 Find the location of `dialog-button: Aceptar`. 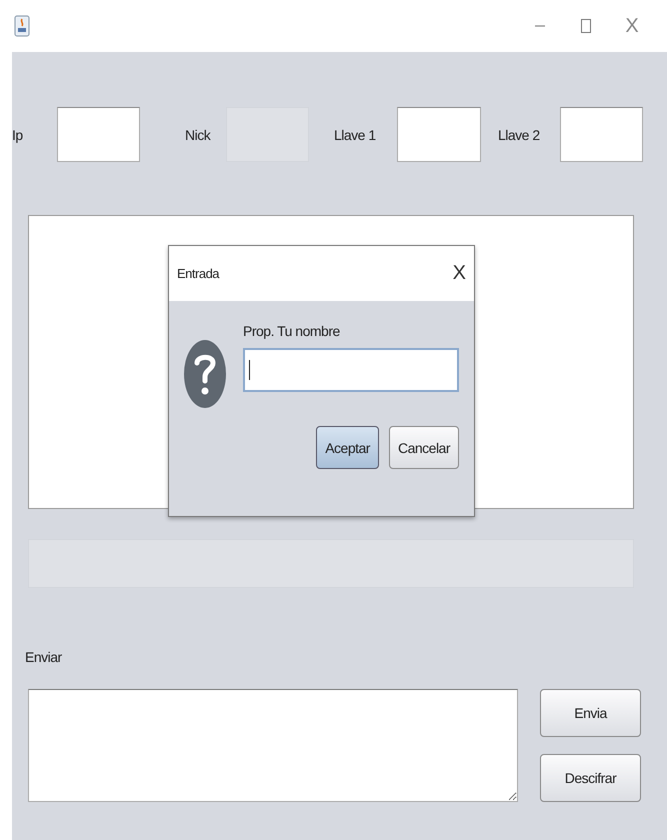

dialog-button: Aceptar is located at coordinates (347, 447).